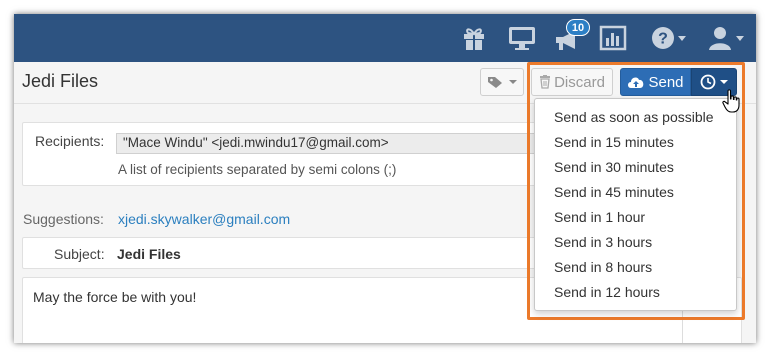 This screenshot has height=357, width=774. Describe the element at coordinates (603, 267) in the screenshot. I see `menu-item-send-8-hours: Send in 8 hours` at that location.